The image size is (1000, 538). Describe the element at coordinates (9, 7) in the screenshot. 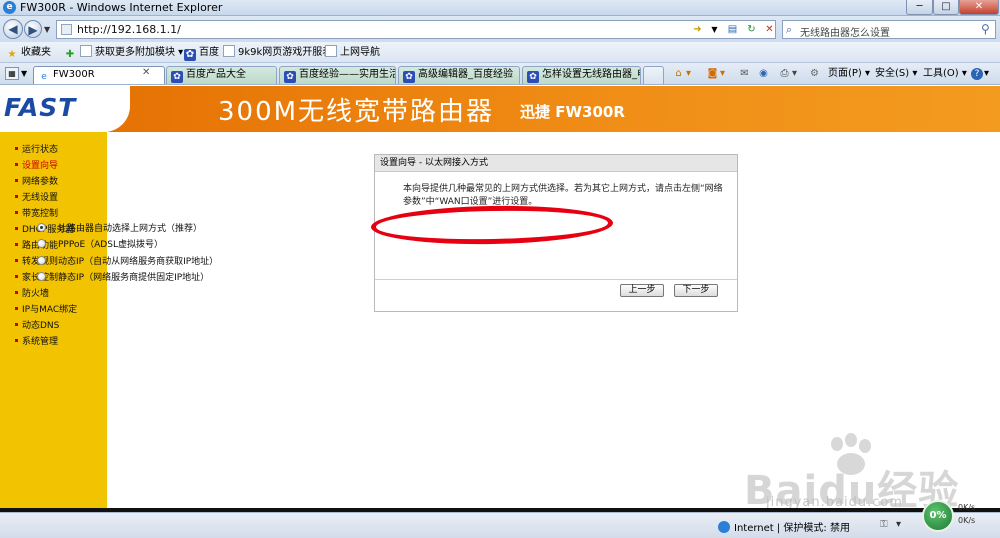

I see `ie-icon: e` at that location.